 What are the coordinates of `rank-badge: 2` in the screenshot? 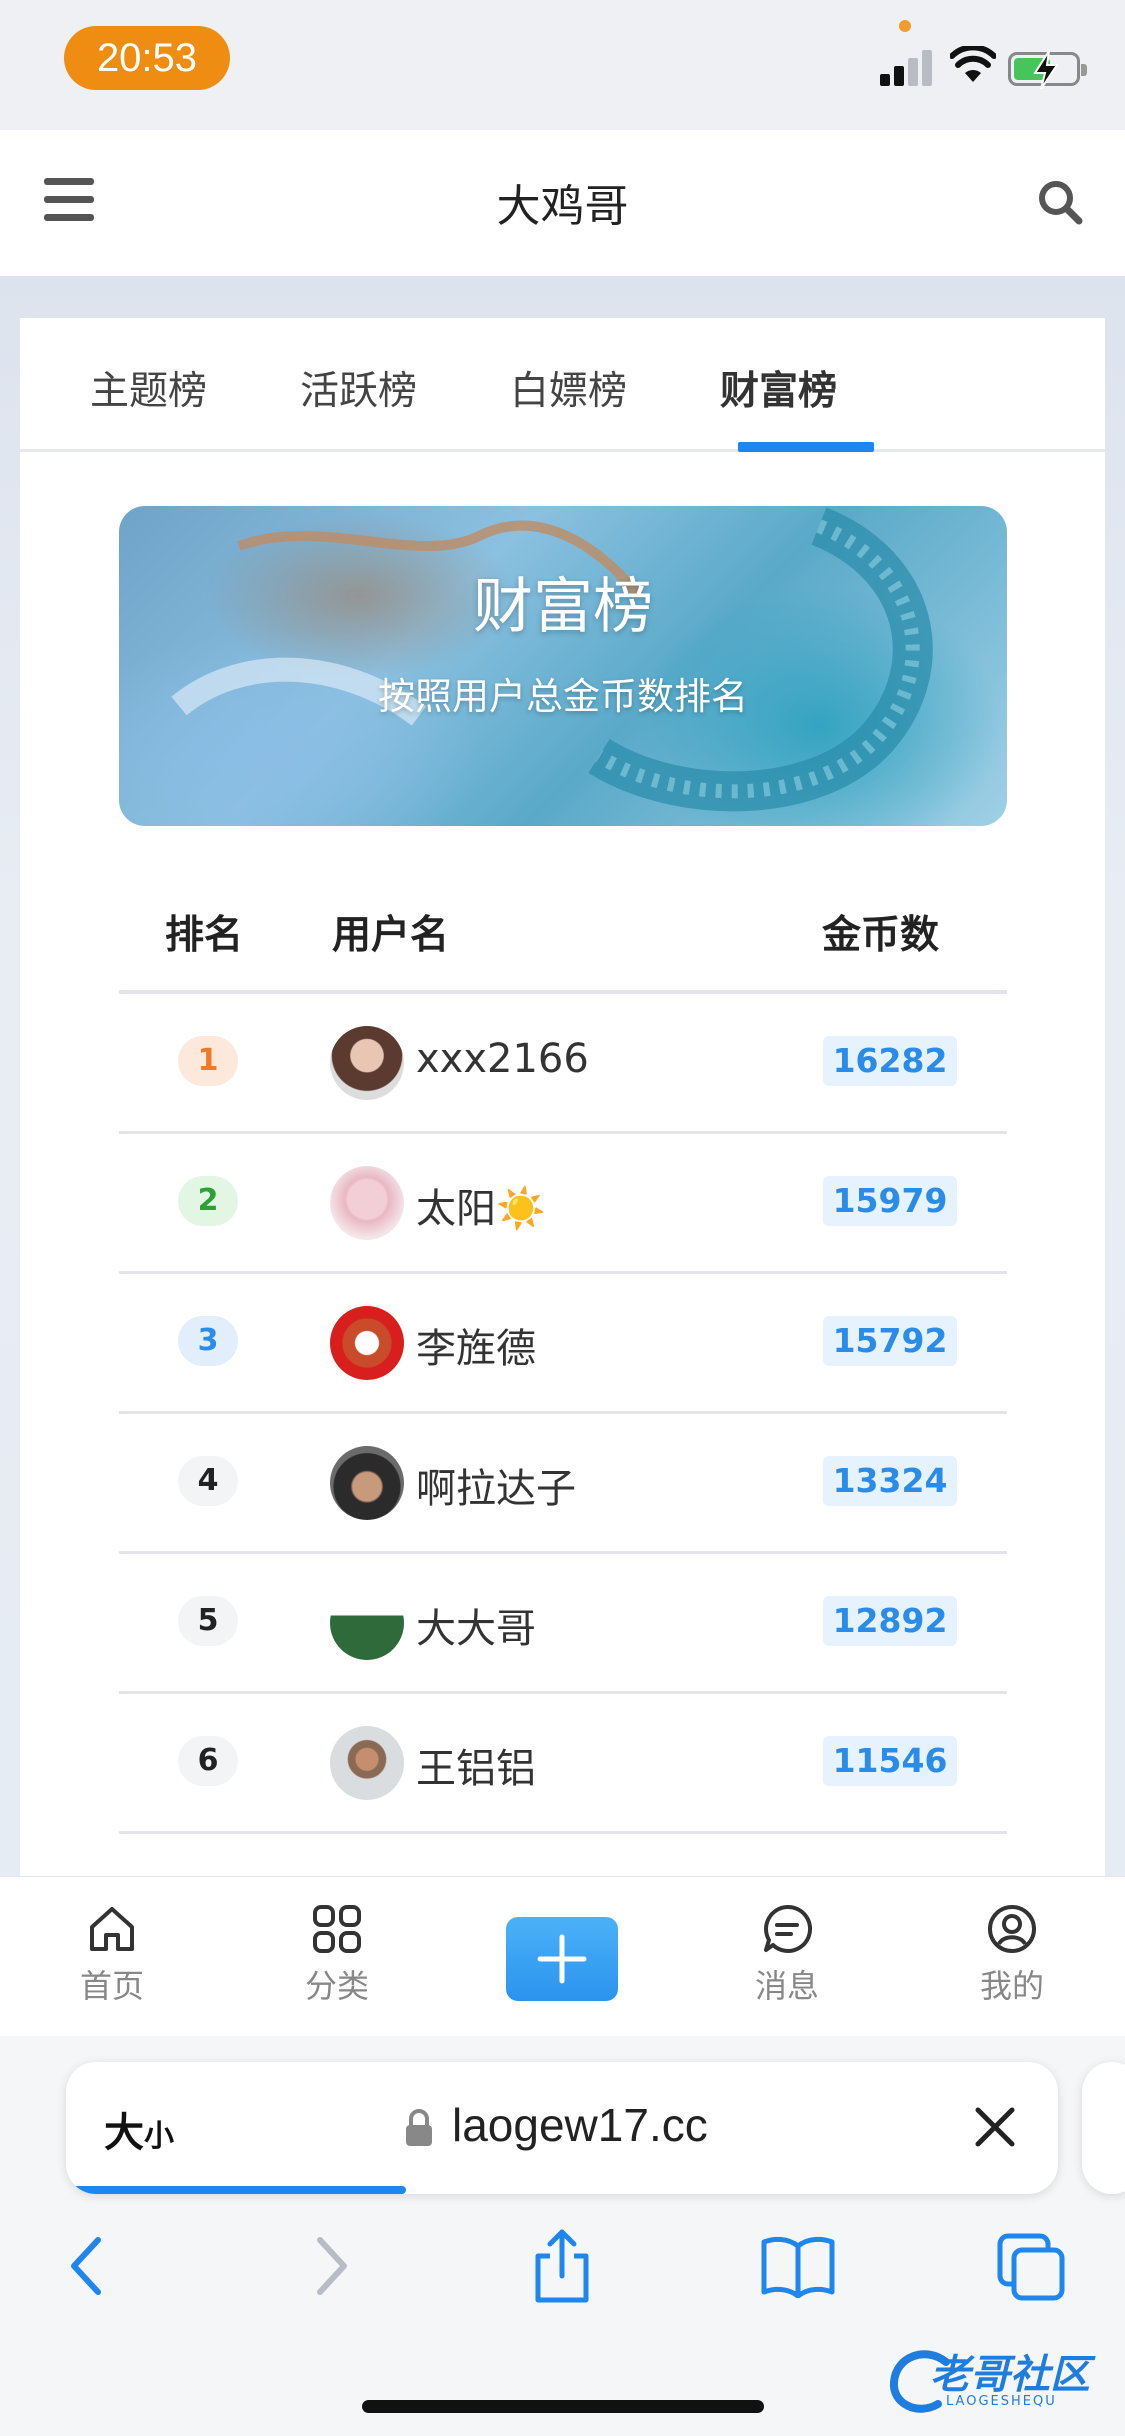 It's located at (208, 1201).